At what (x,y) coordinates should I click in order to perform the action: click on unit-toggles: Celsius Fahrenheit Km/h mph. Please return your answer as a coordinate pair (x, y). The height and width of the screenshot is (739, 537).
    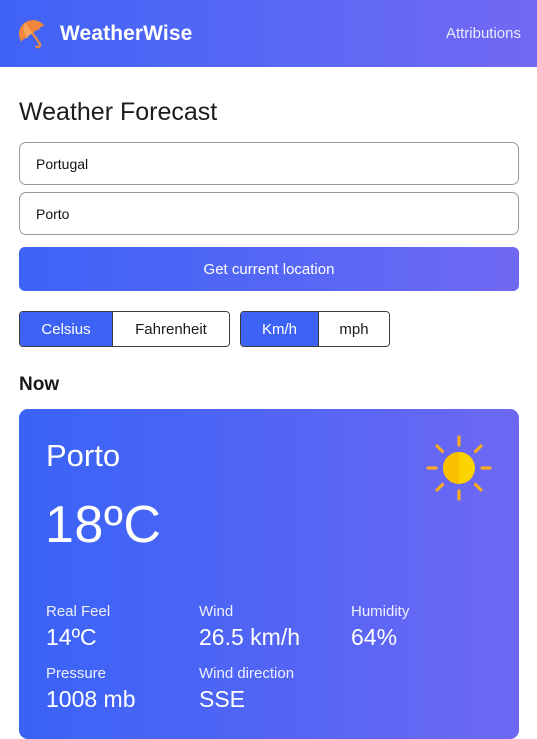
    Looking at the image, I should click on (269, 329).